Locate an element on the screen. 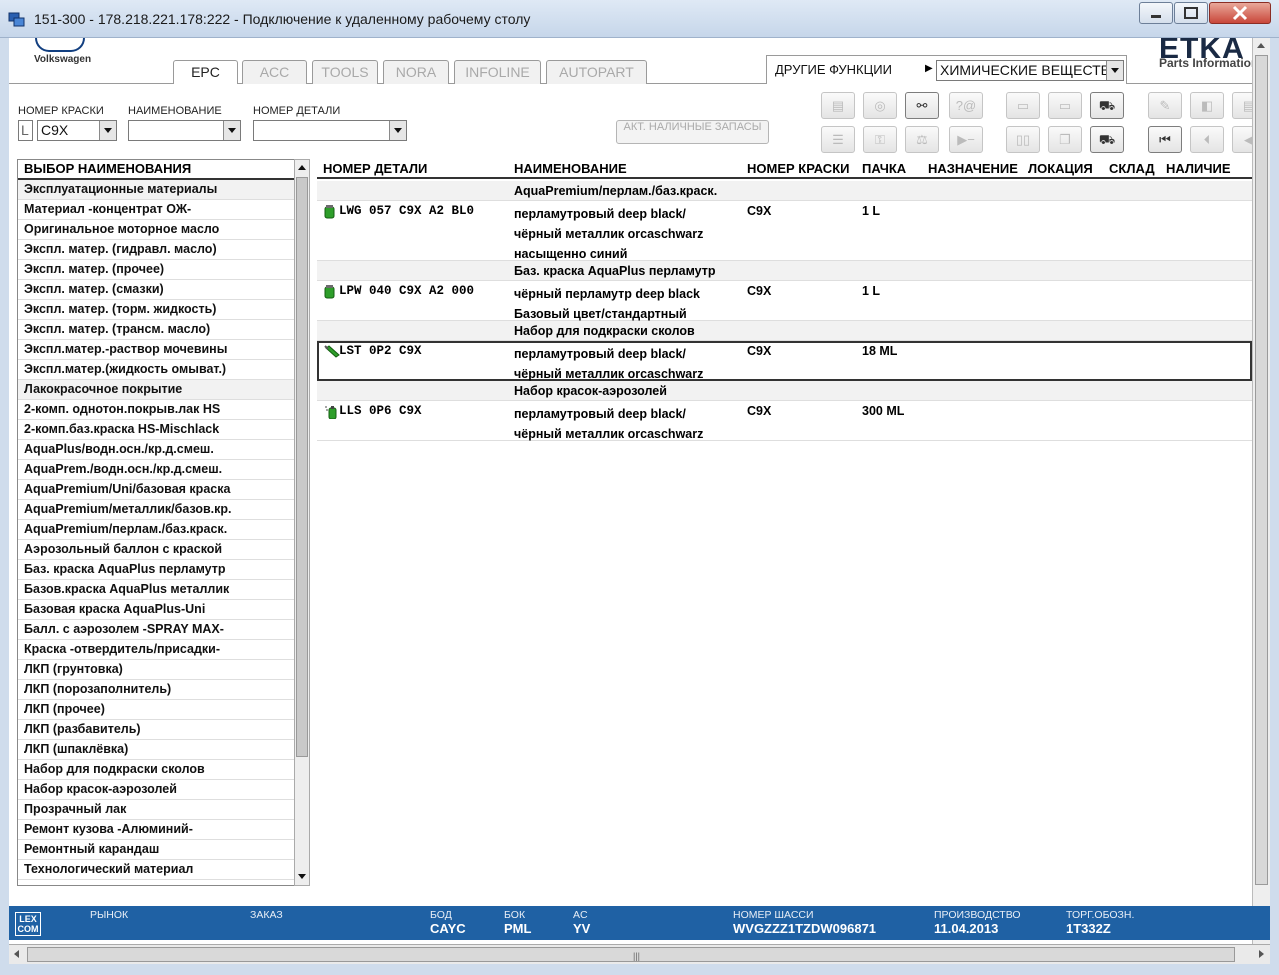 This screenshot has width=1279, height=975. tab-infoline: INFOLINE is located at coordinates (497, 72).